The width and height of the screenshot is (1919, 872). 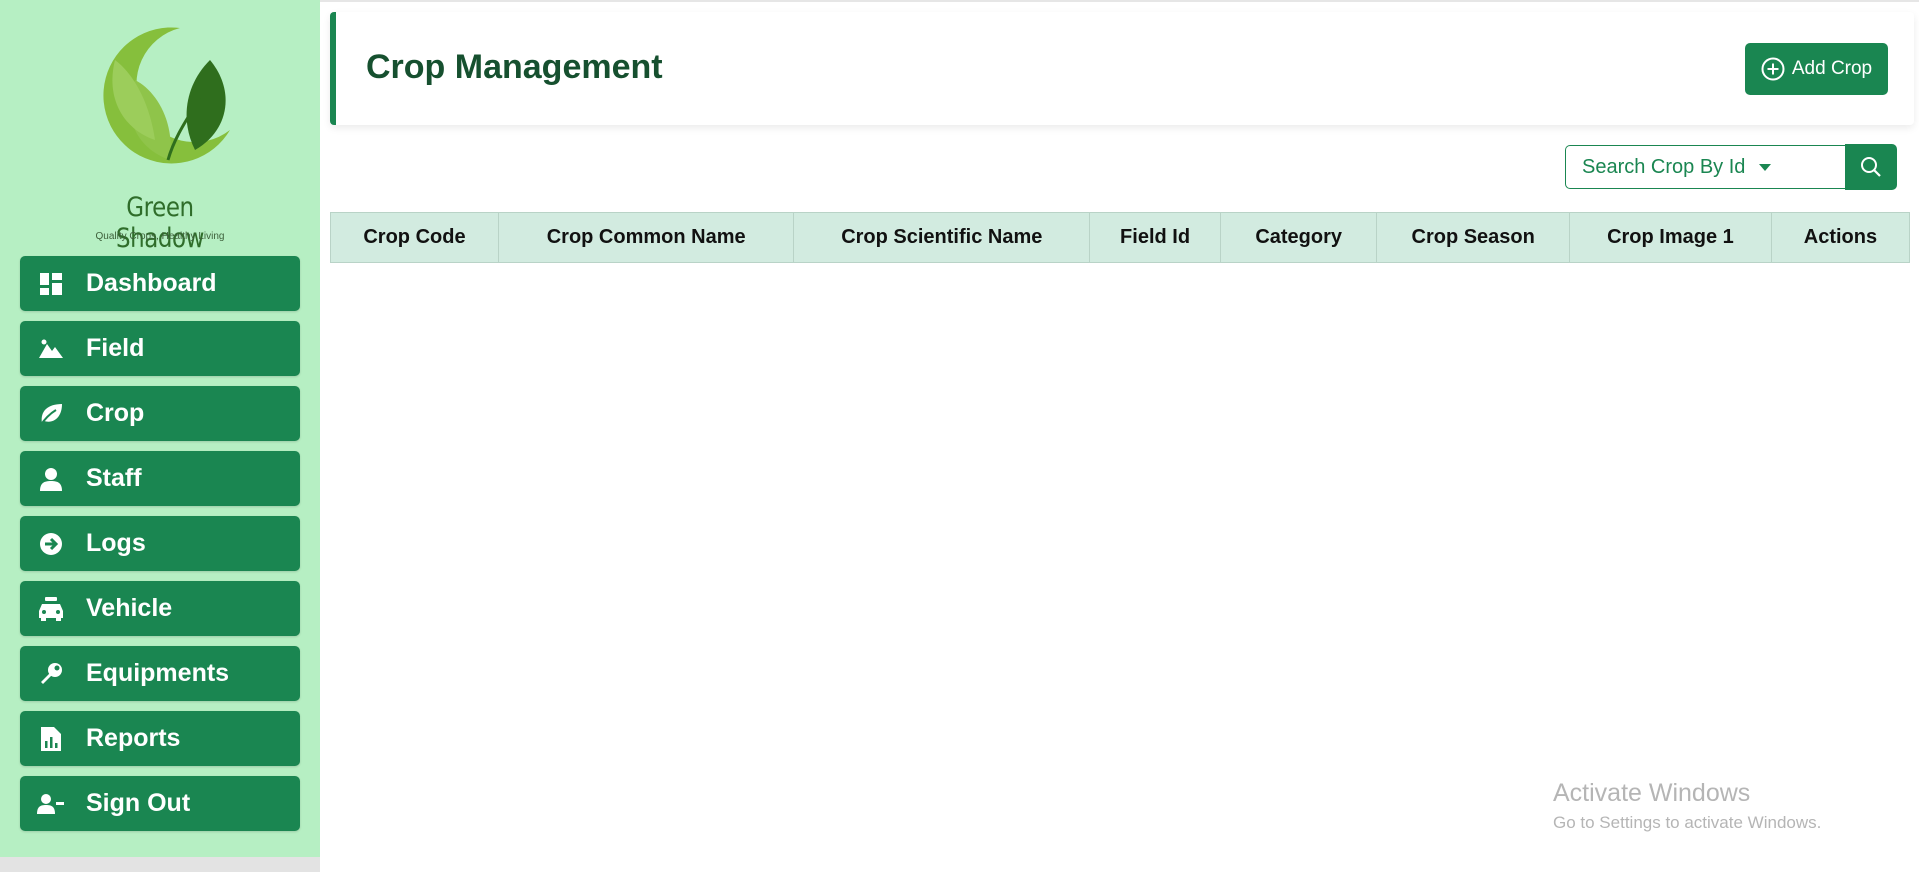 What do you see at coordinates (1765, 167) in the screenshot?
I see `chevron-down-icon` at bounding box center [1765, 167].